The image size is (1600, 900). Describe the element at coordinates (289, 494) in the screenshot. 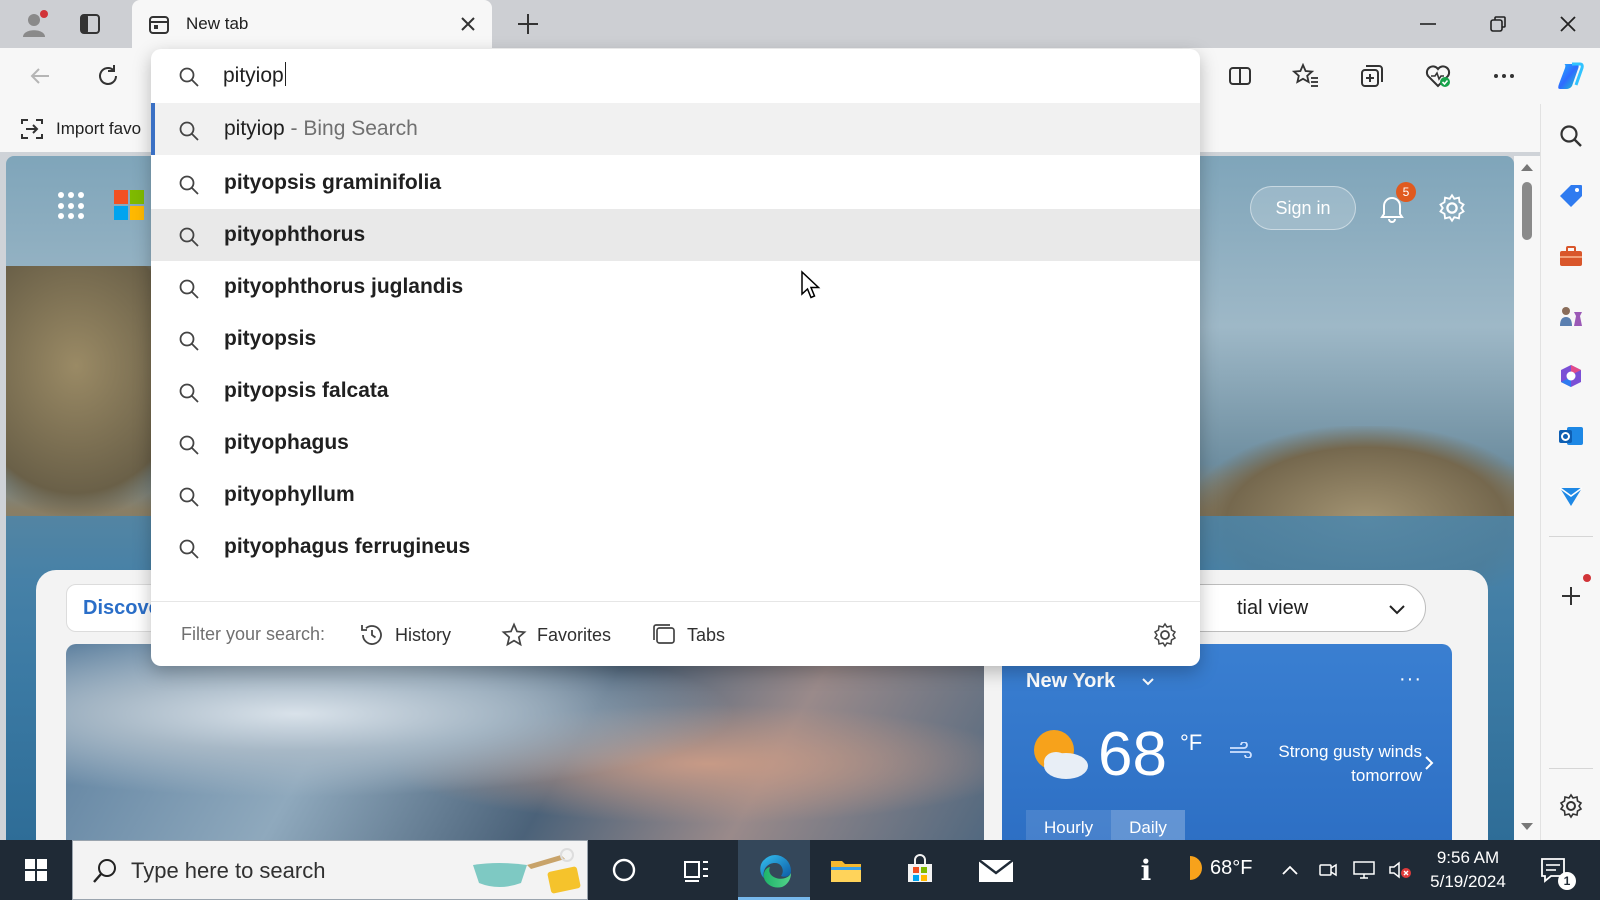

I see `suggestion-label: pityophyllum` at that location.